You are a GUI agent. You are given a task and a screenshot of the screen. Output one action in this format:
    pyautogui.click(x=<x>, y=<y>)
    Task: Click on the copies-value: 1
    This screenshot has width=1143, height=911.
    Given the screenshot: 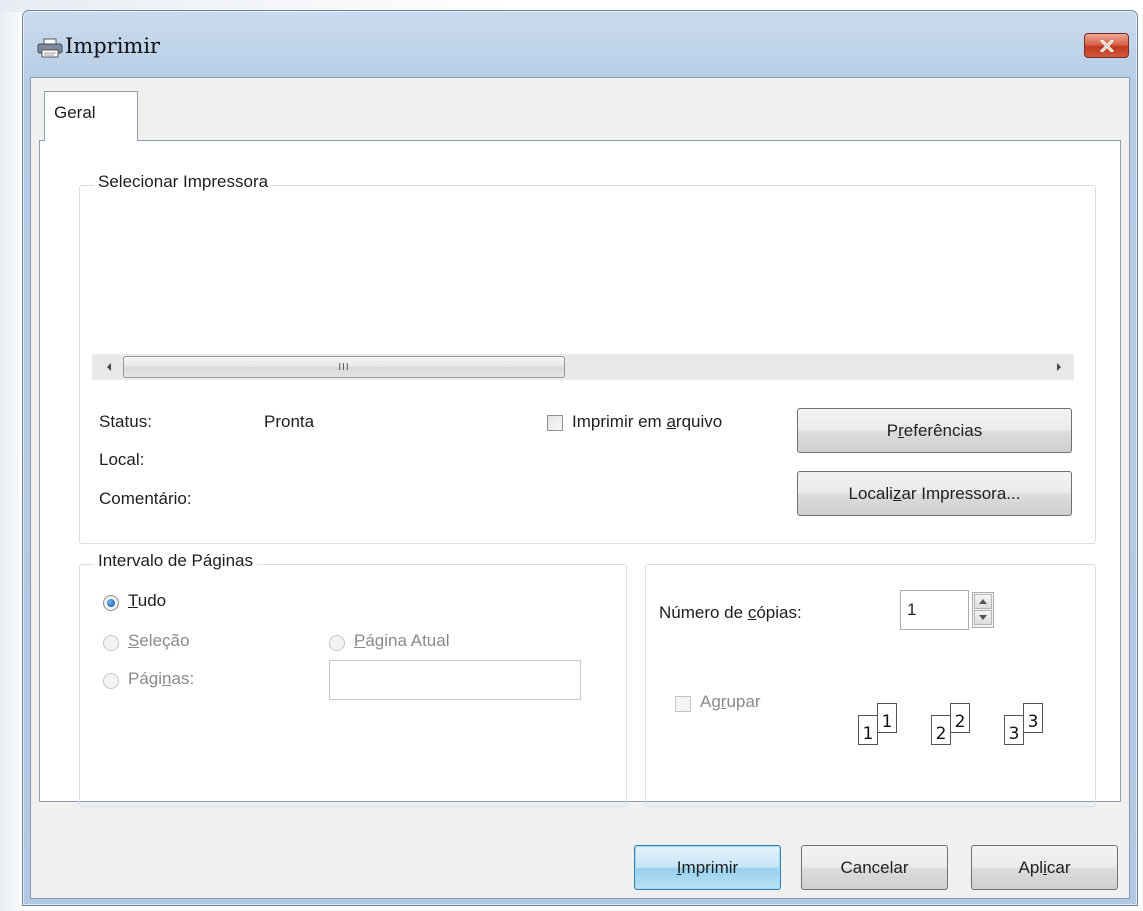 What is the action you would take?
    pyautogui.click(x=912, y=609)
    